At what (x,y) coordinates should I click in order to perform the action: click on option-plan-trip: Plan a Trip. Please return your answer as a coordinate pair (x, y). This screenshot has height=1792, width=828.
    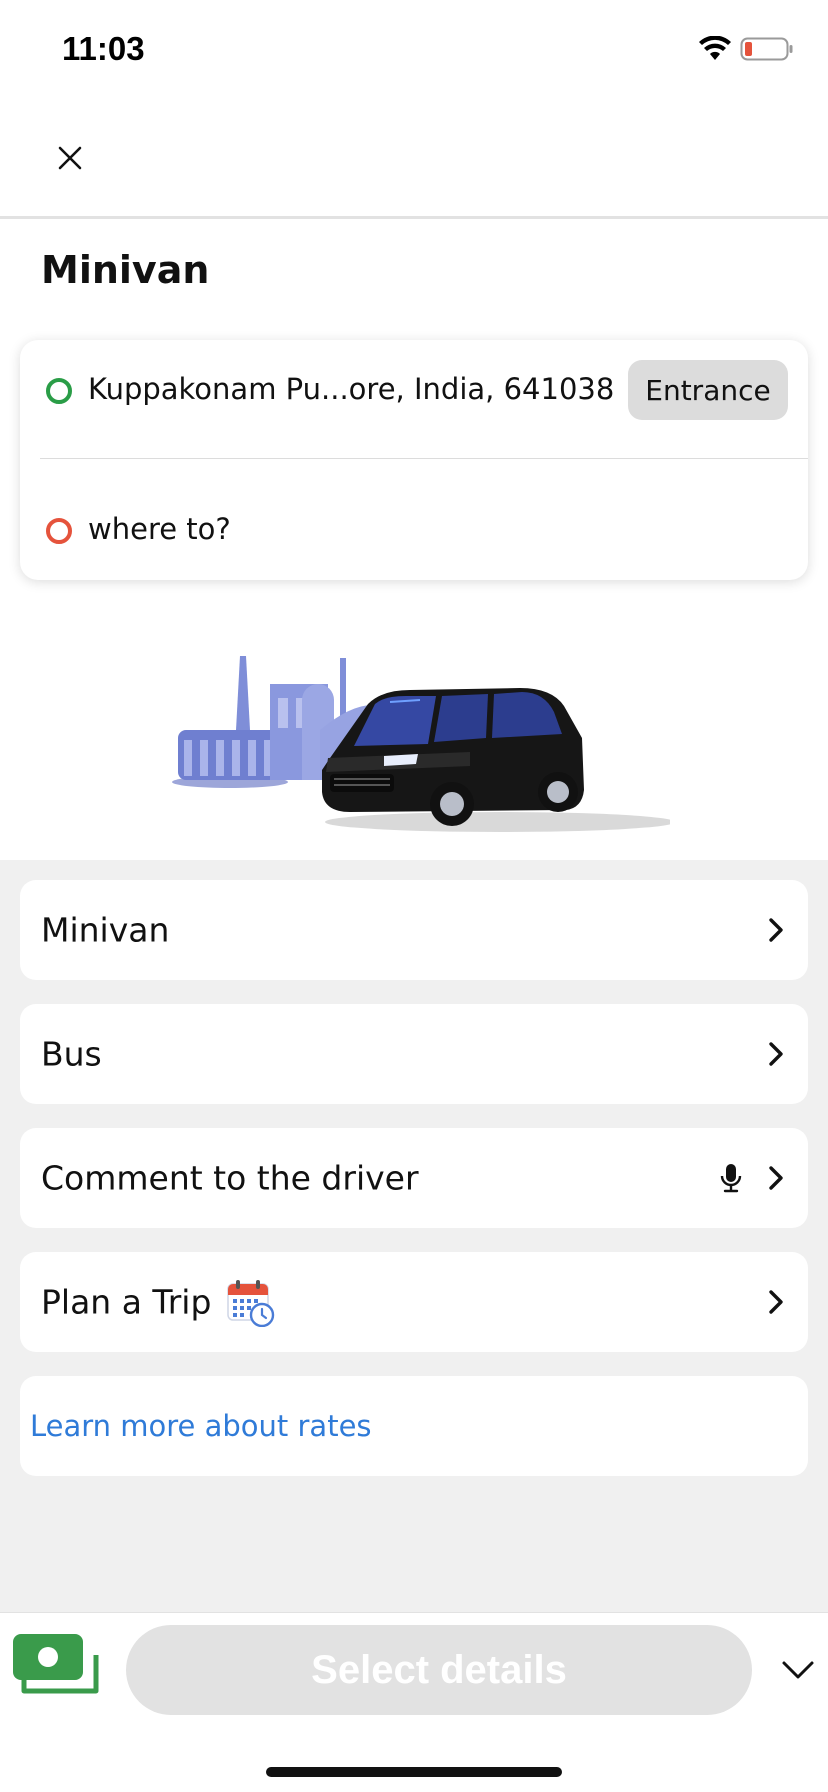
    Looking at the image, I should click on (414, 1302).